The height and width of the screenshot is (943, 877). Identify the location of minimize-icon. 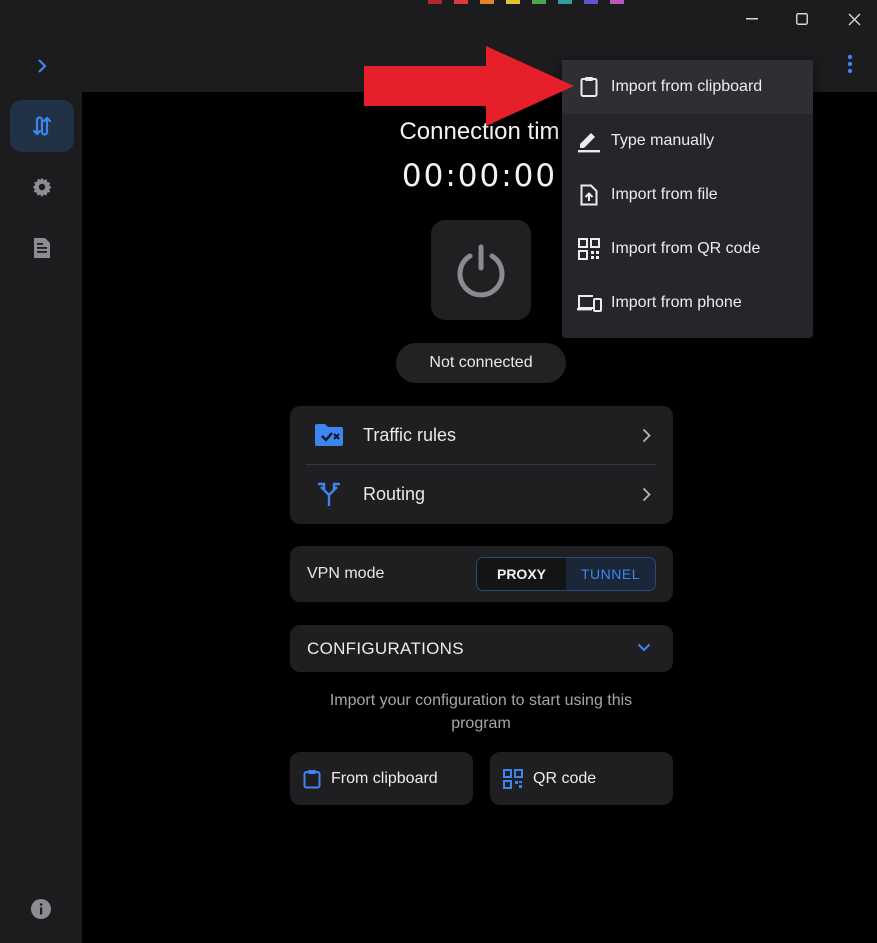
(752, 19).